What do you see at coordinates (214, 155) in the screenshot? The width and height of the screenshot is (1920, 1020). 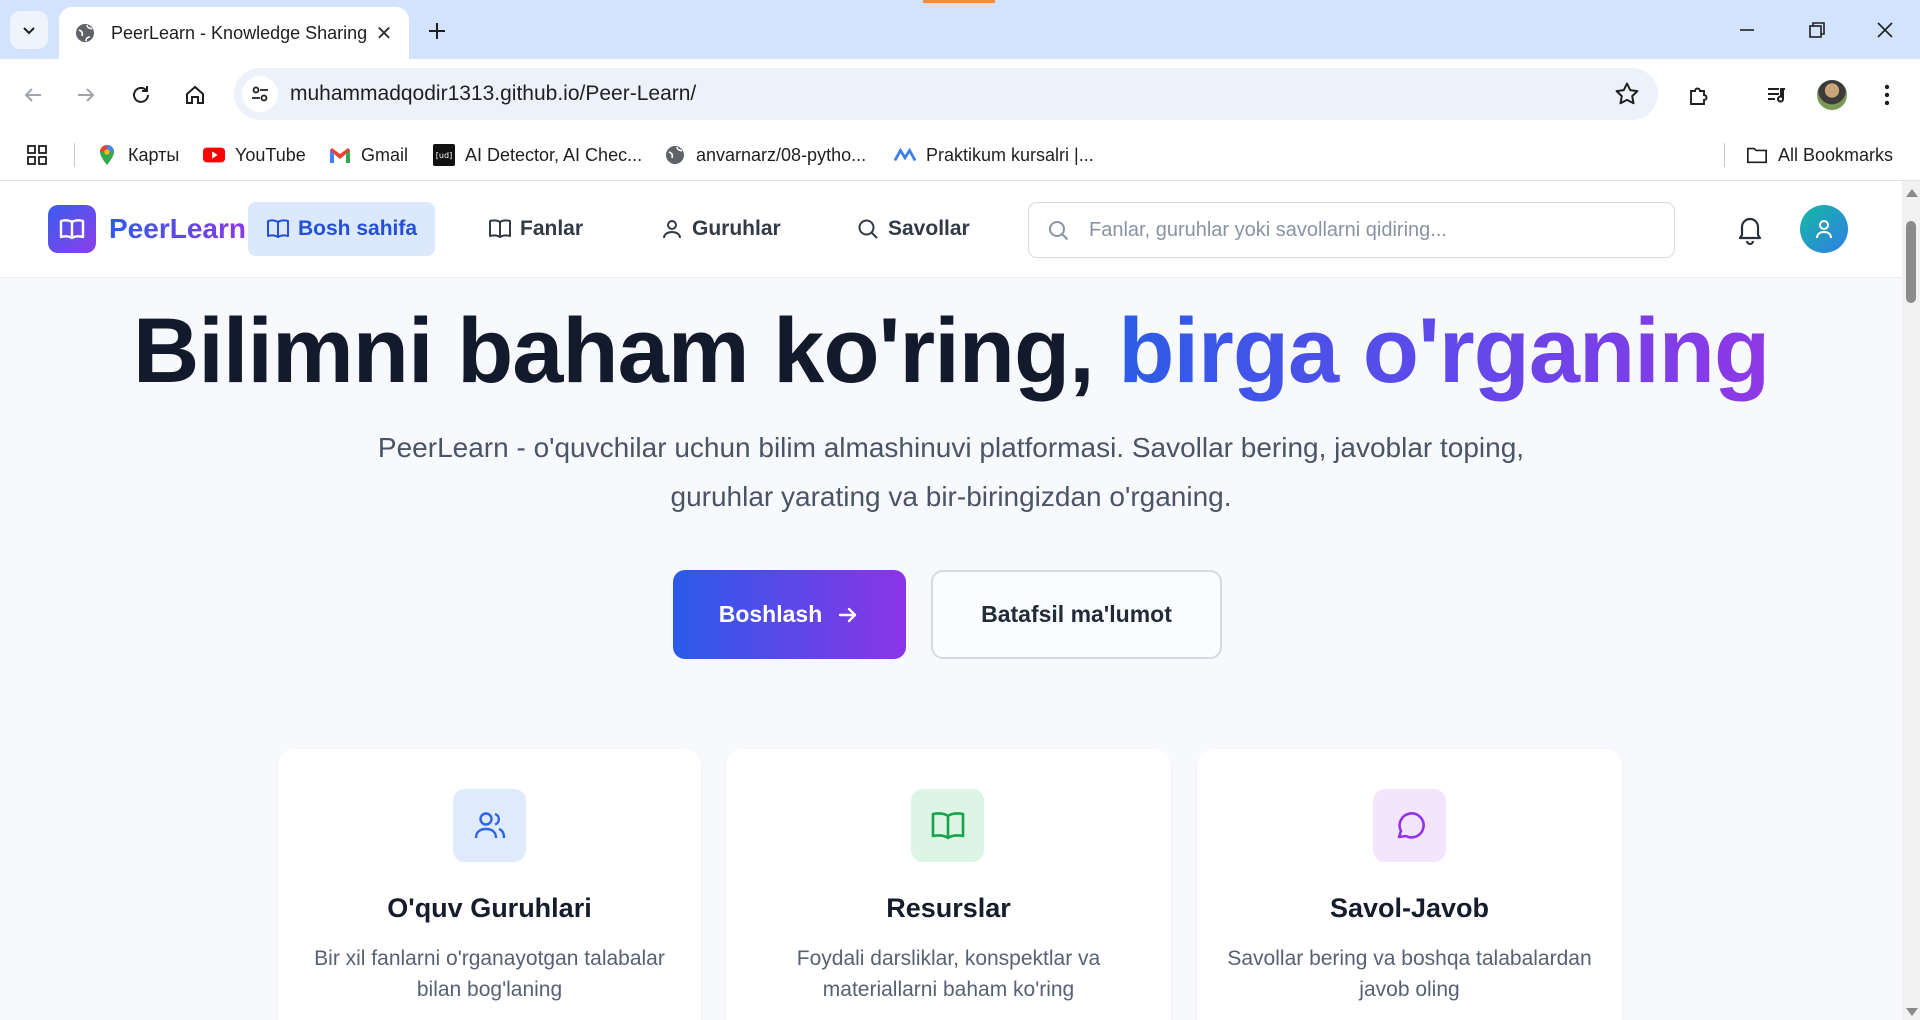 I see `youtube-icon` at bounding box center [214, 155].